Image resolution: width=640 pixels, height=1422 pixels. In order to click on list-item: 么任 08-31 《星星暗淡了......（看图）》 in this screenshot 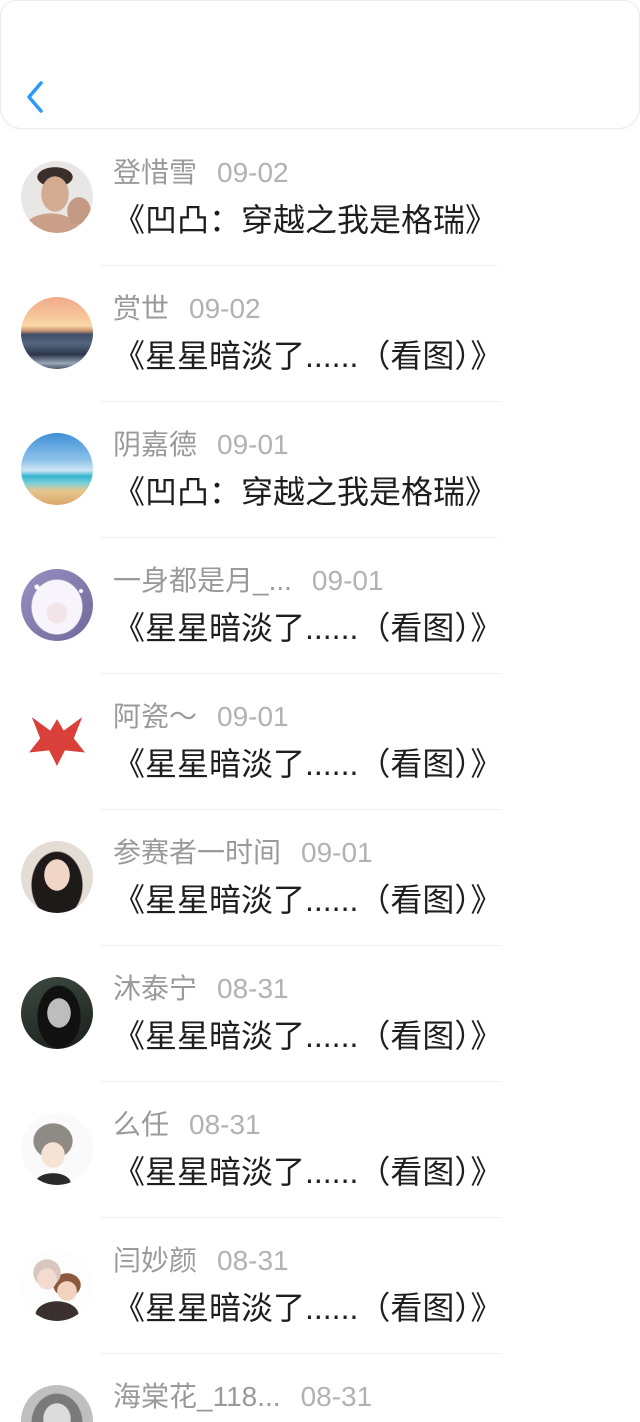, I will do `click(320, 1150)`.